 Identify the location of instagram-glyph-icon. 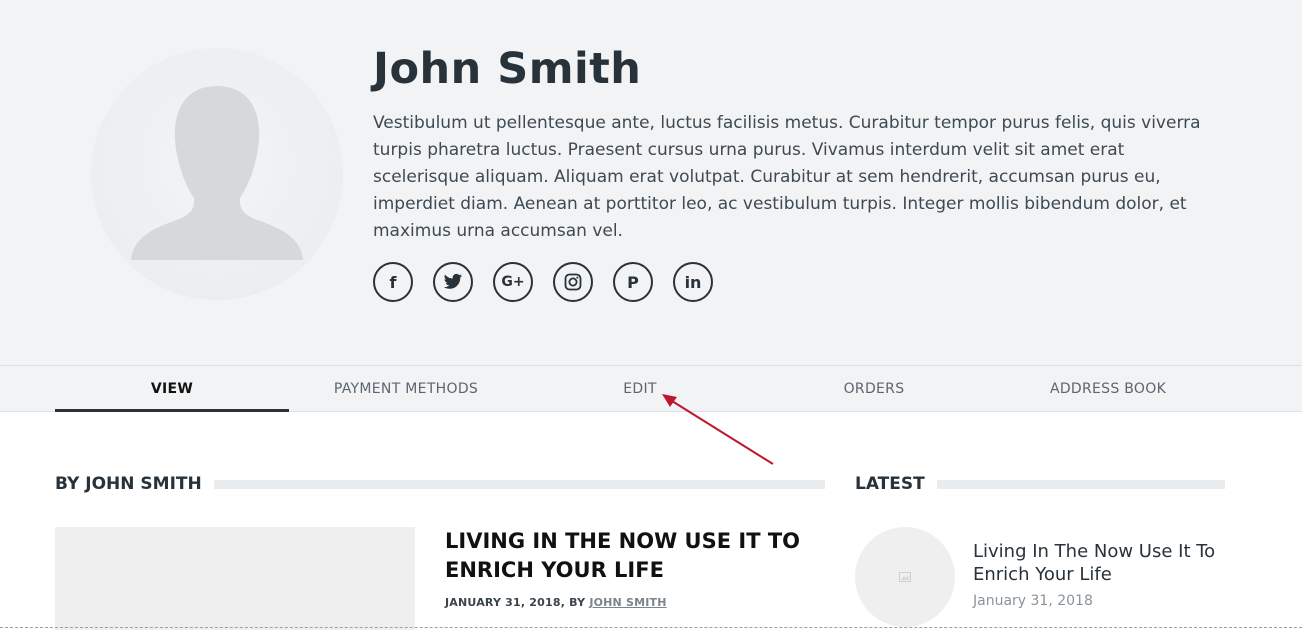
(573, 282).